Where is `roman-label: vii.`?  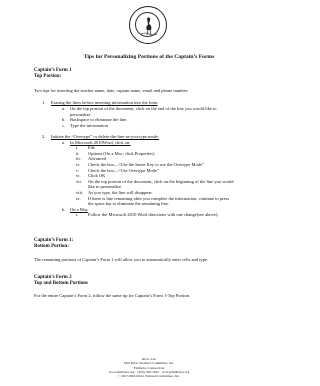 roman-label: vii. is located at coordinates (79, 181).